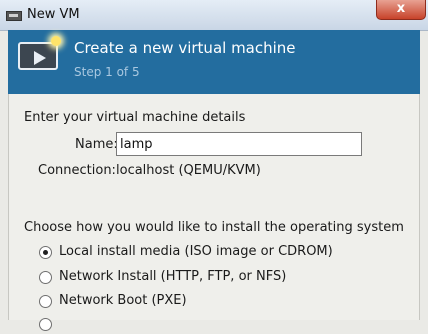  Describe the element at coordinates (135, 117) in the screenshot. I see `details-heading: Enter your virtual machine details` at that location.